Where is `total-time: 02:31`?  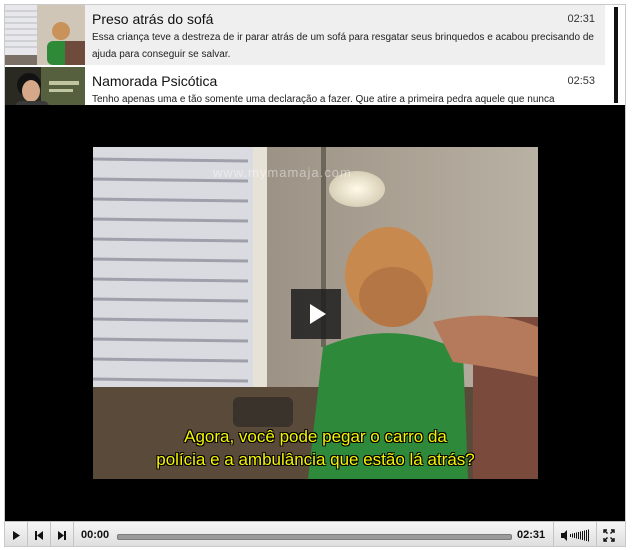 total-time: 02:31 is located at coordinates (531, 535).